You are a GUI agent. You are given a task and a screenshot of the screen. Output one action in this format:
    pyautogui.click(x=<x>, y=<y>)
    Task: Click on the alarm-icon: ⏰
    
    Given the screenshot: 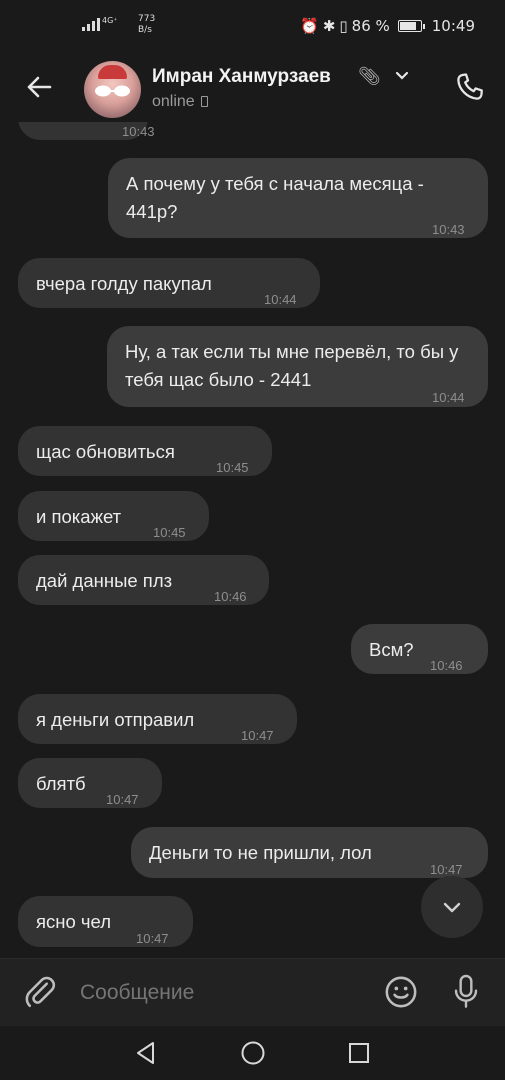 What is the action you would take?
    pyautogui.click(x=309, y=26)
    